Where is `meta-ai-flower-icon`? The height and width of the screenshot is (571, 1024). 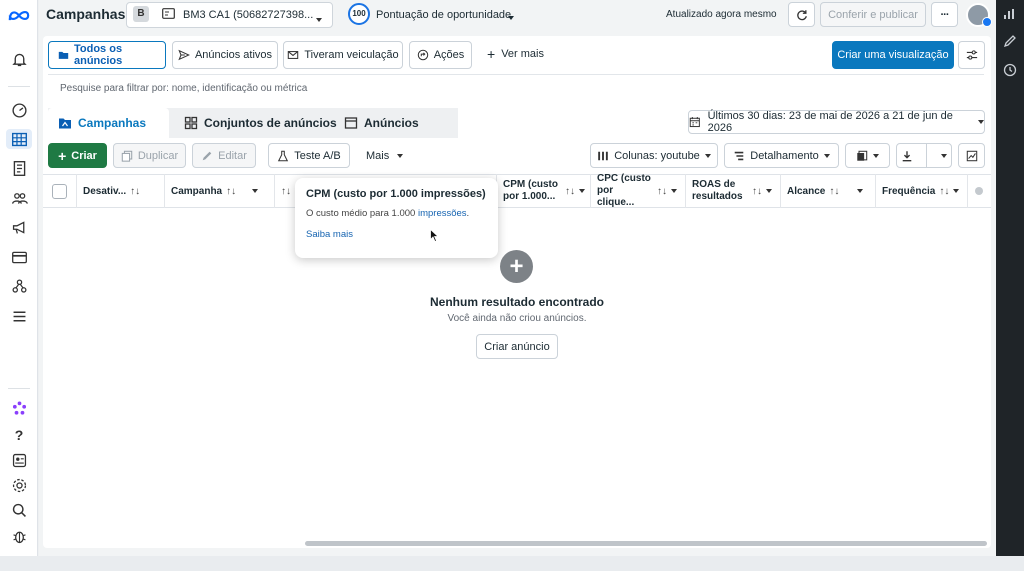 meta-ai-flower-icon is located at coordinates (19, 408).